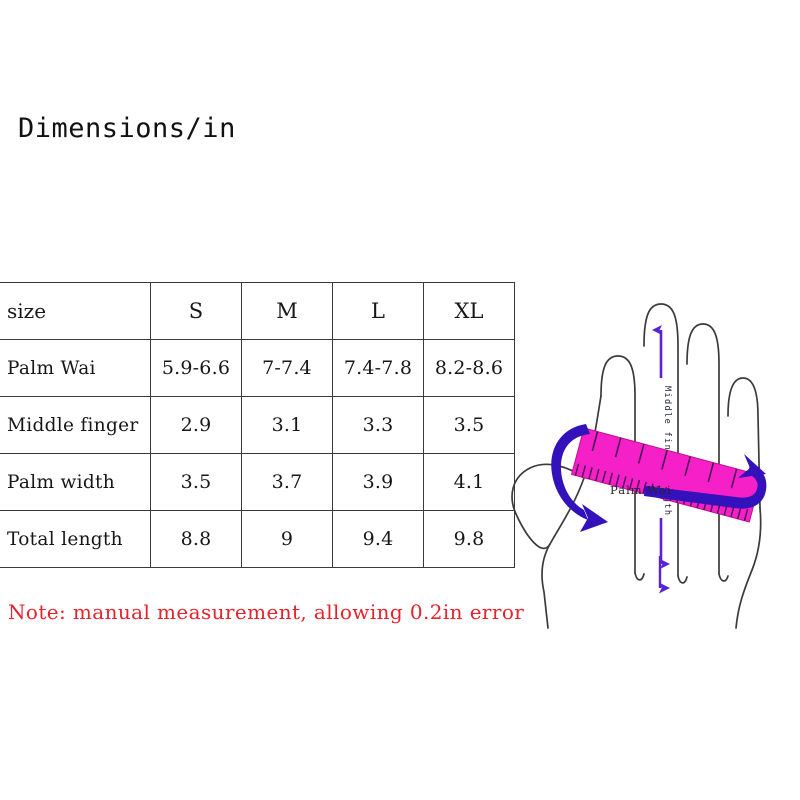 The width and height of the screenshot is (800, 800). Describe the element at coordinates (127, 128) in the screenshot. I see `page-title: Dimensions/in` at that location.